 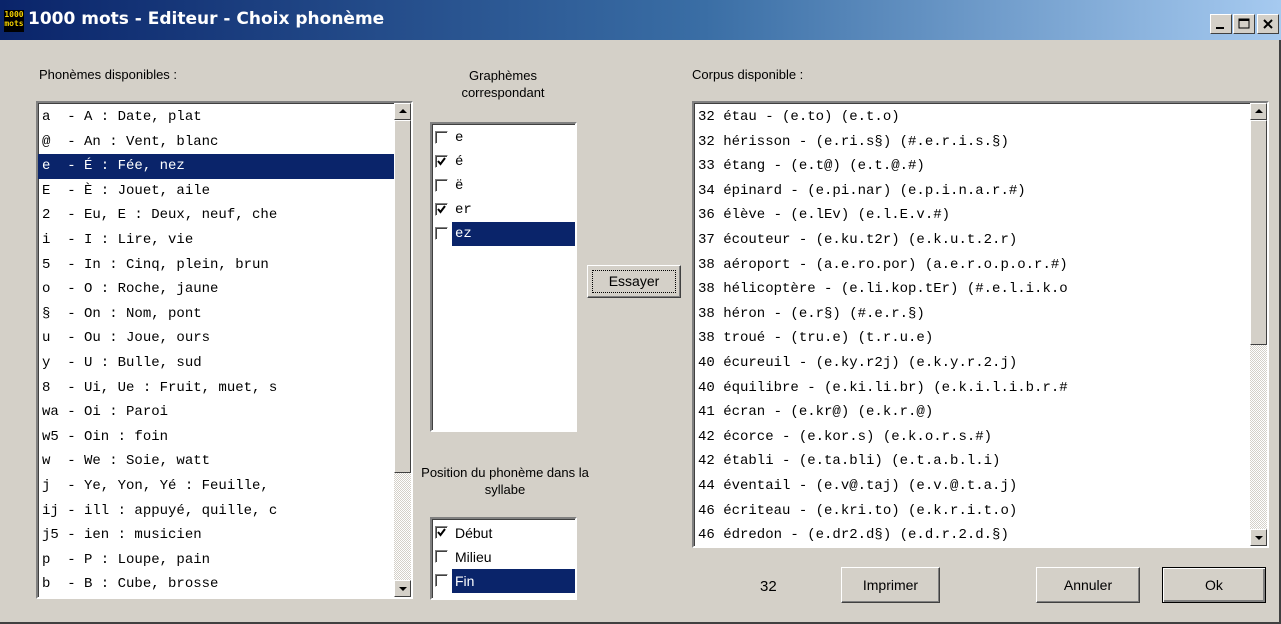 What do you see at coordinates (503, 84) in the screenshot?
I see `graphemes-label: Graphèmes correspondant` at bounding box center [503, 84].